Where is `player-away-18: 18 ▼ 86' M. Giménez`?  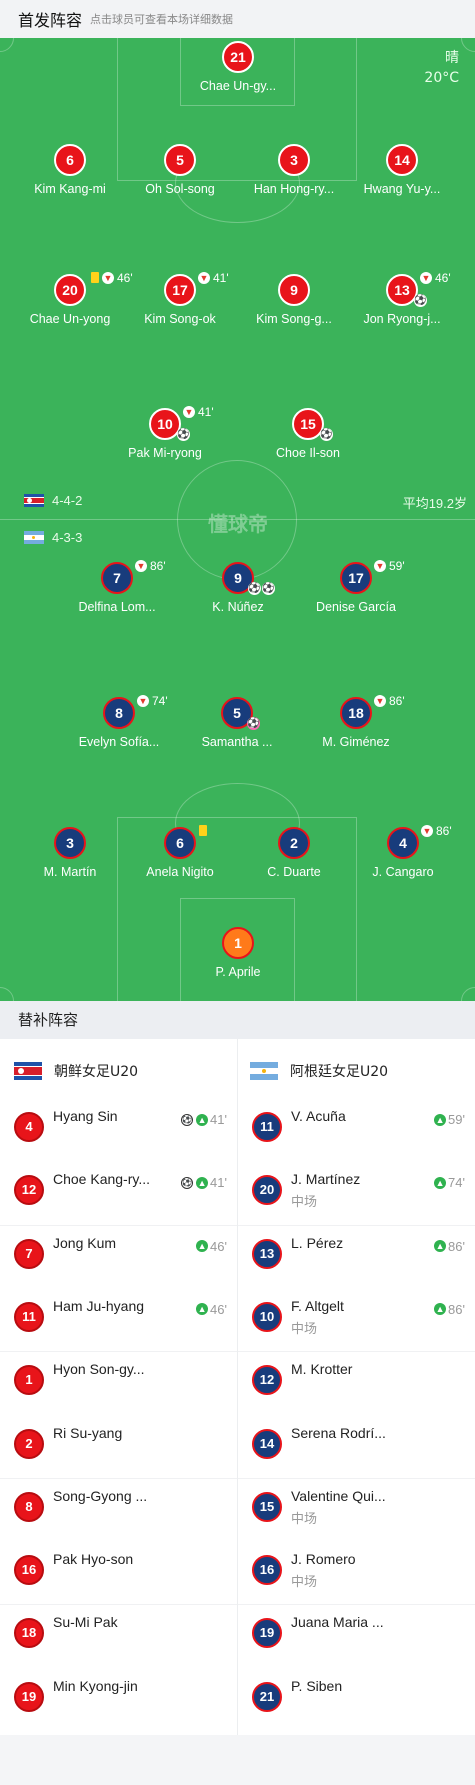
player-away-18: 18 ▼ 86' M. Giménez is located at coordinates (356, 721).